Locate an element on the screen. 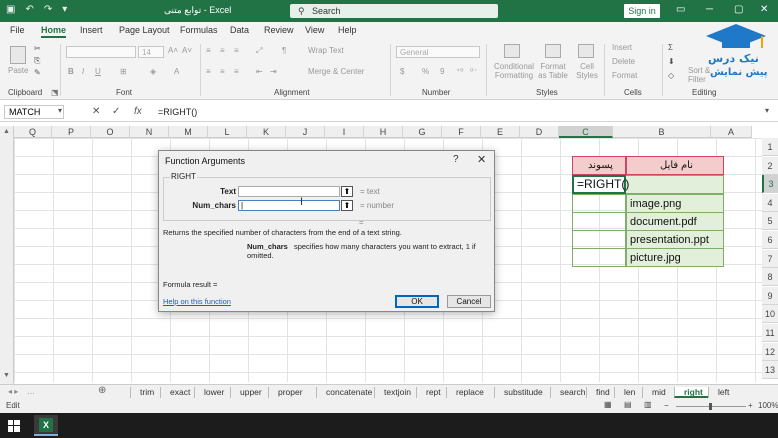  align-top-icon: ≡ is located at coordinates (208, 50).